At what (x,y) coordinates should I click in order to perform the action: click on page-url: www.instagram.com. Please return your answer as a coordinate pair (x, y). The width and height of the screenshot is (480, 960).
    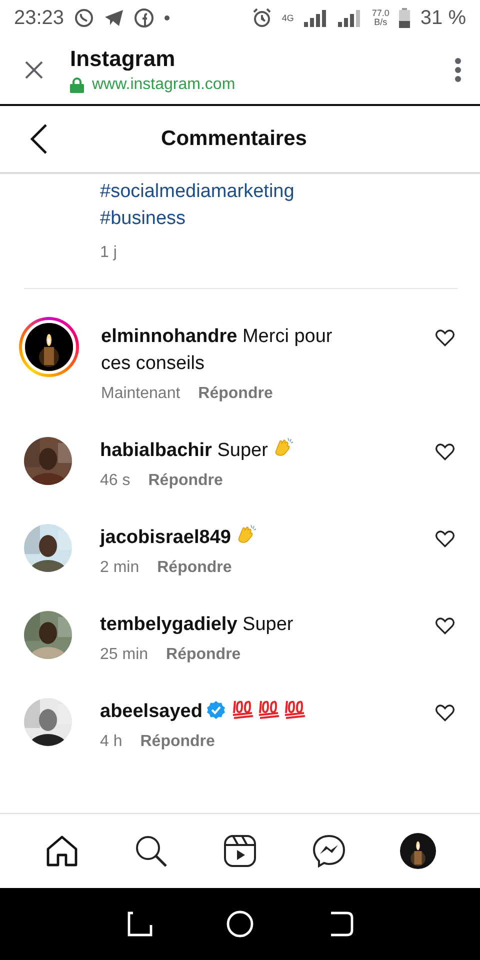
    Looking at the image, I should click on (164, 85).